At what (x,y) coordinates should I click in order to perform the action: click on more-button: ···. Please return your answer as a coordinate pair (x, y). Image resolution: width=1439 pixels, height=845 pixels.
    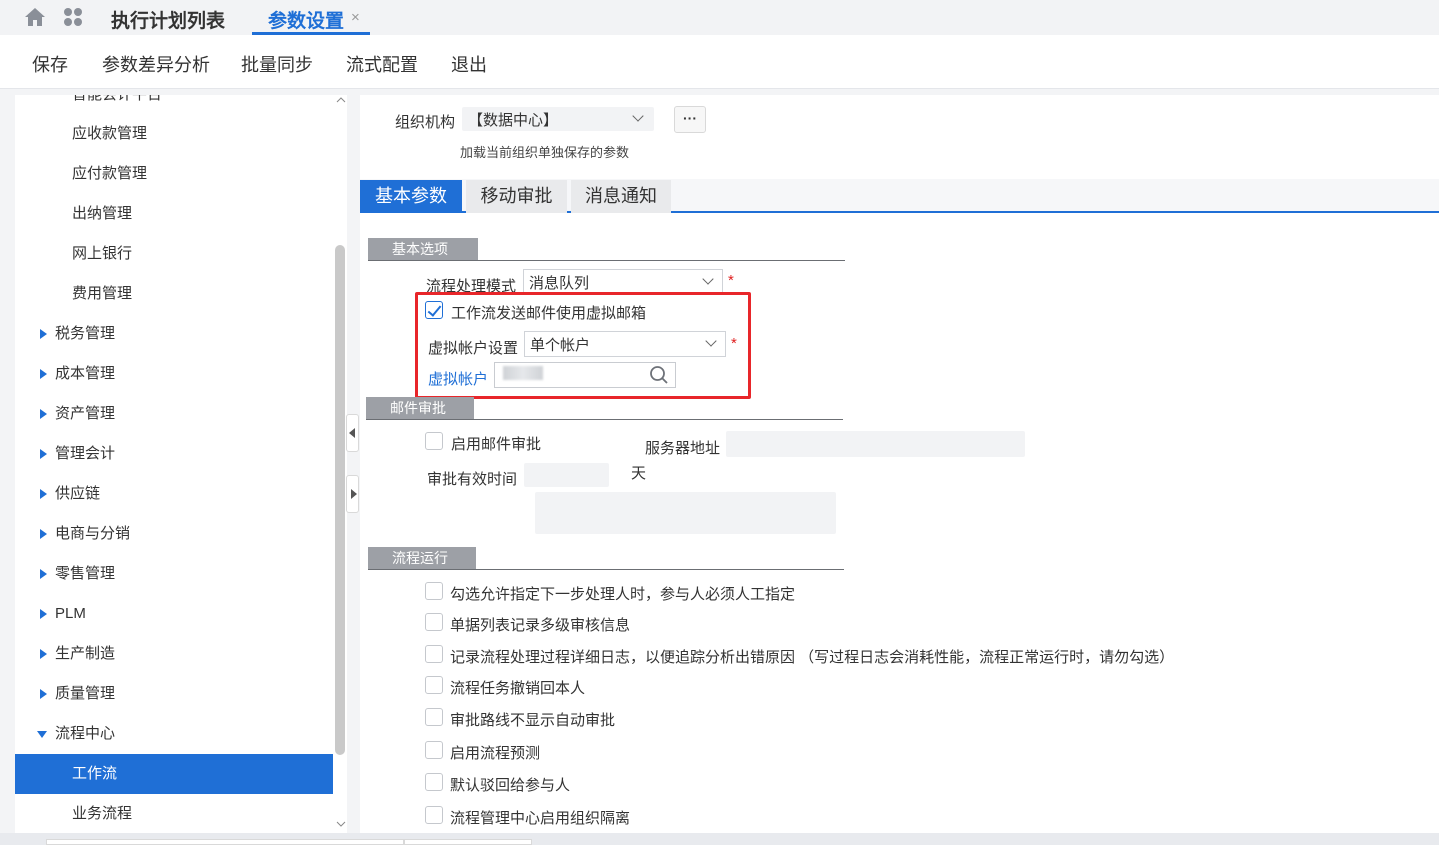
    Looking at the image, I should click on (690, 119).